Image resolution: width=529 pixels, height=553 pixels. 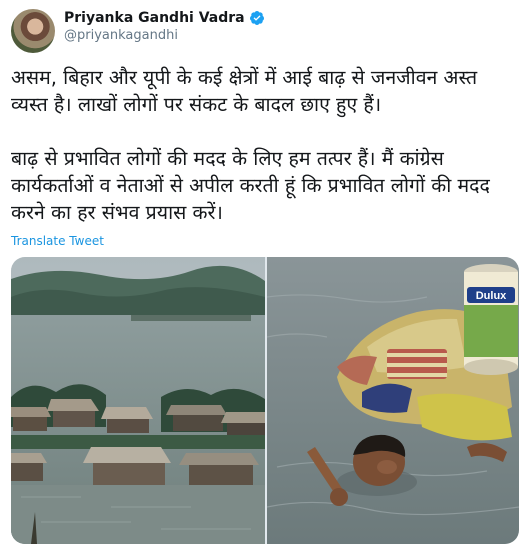 What do you see at coordinates (154, 18) in the screenshot?
I see `author-name: Priyanka Gandhi Vadra` at bounding box center [154, 18].